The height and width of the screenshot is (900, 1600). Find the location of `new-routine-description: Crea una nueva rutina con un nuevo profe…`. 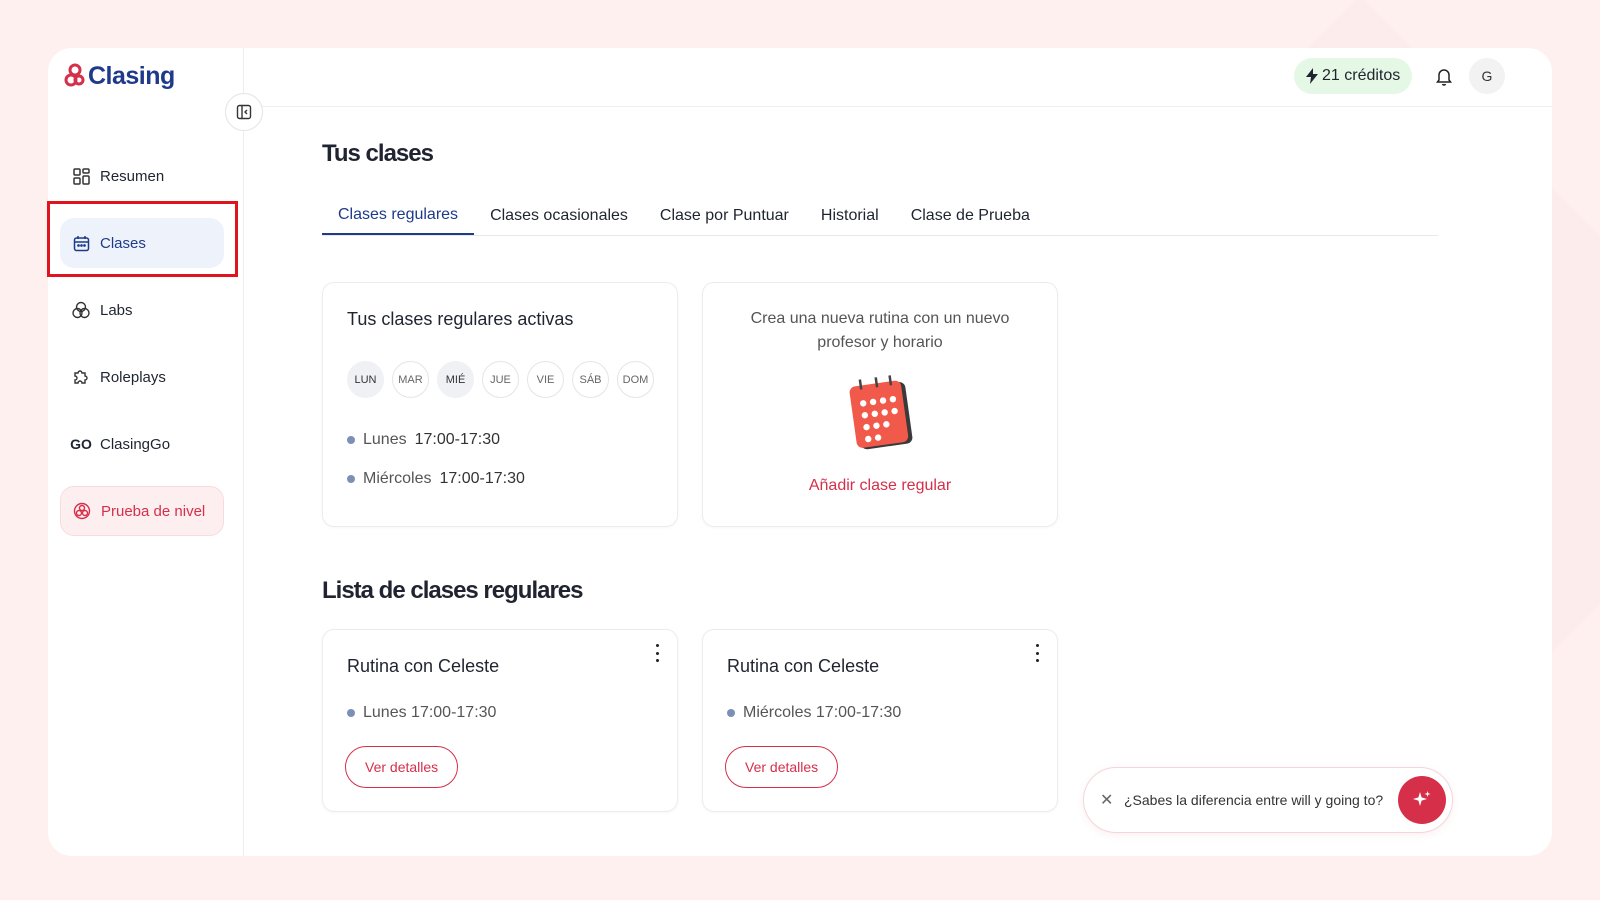

new-routine-description: Crea una nueva rutina con un nuevo profe… is located at coordinates (880, 330).